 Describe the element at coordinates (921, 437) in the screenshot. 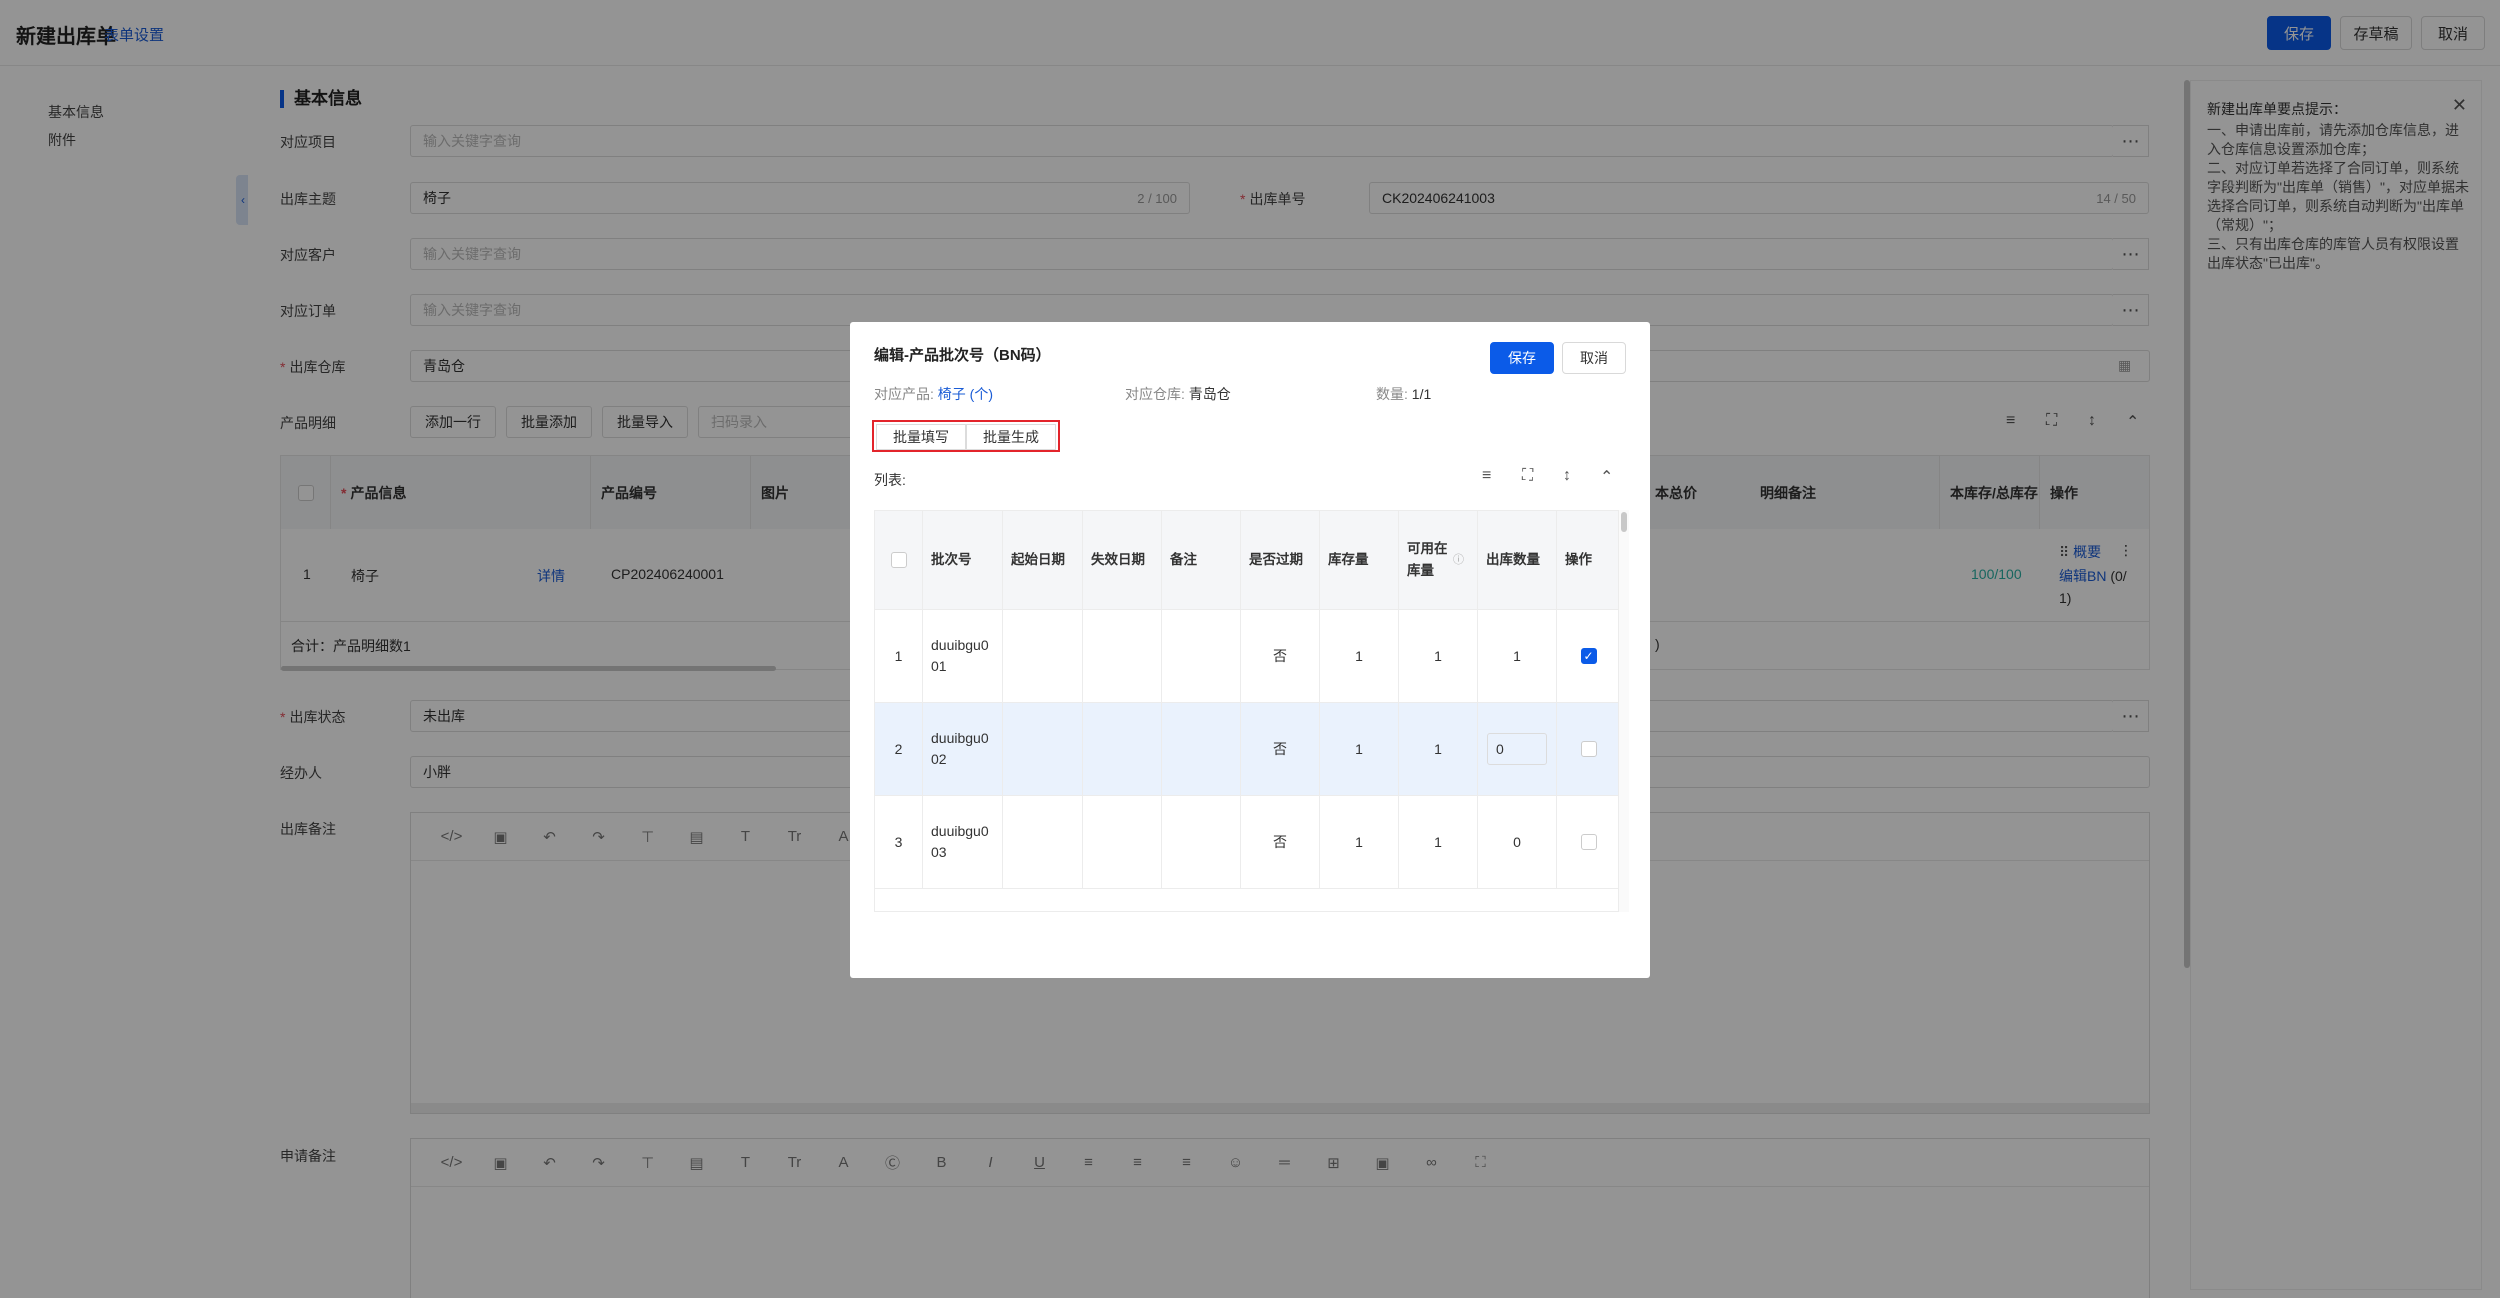

I see `batch-fill-button: 批量填写` at that location.